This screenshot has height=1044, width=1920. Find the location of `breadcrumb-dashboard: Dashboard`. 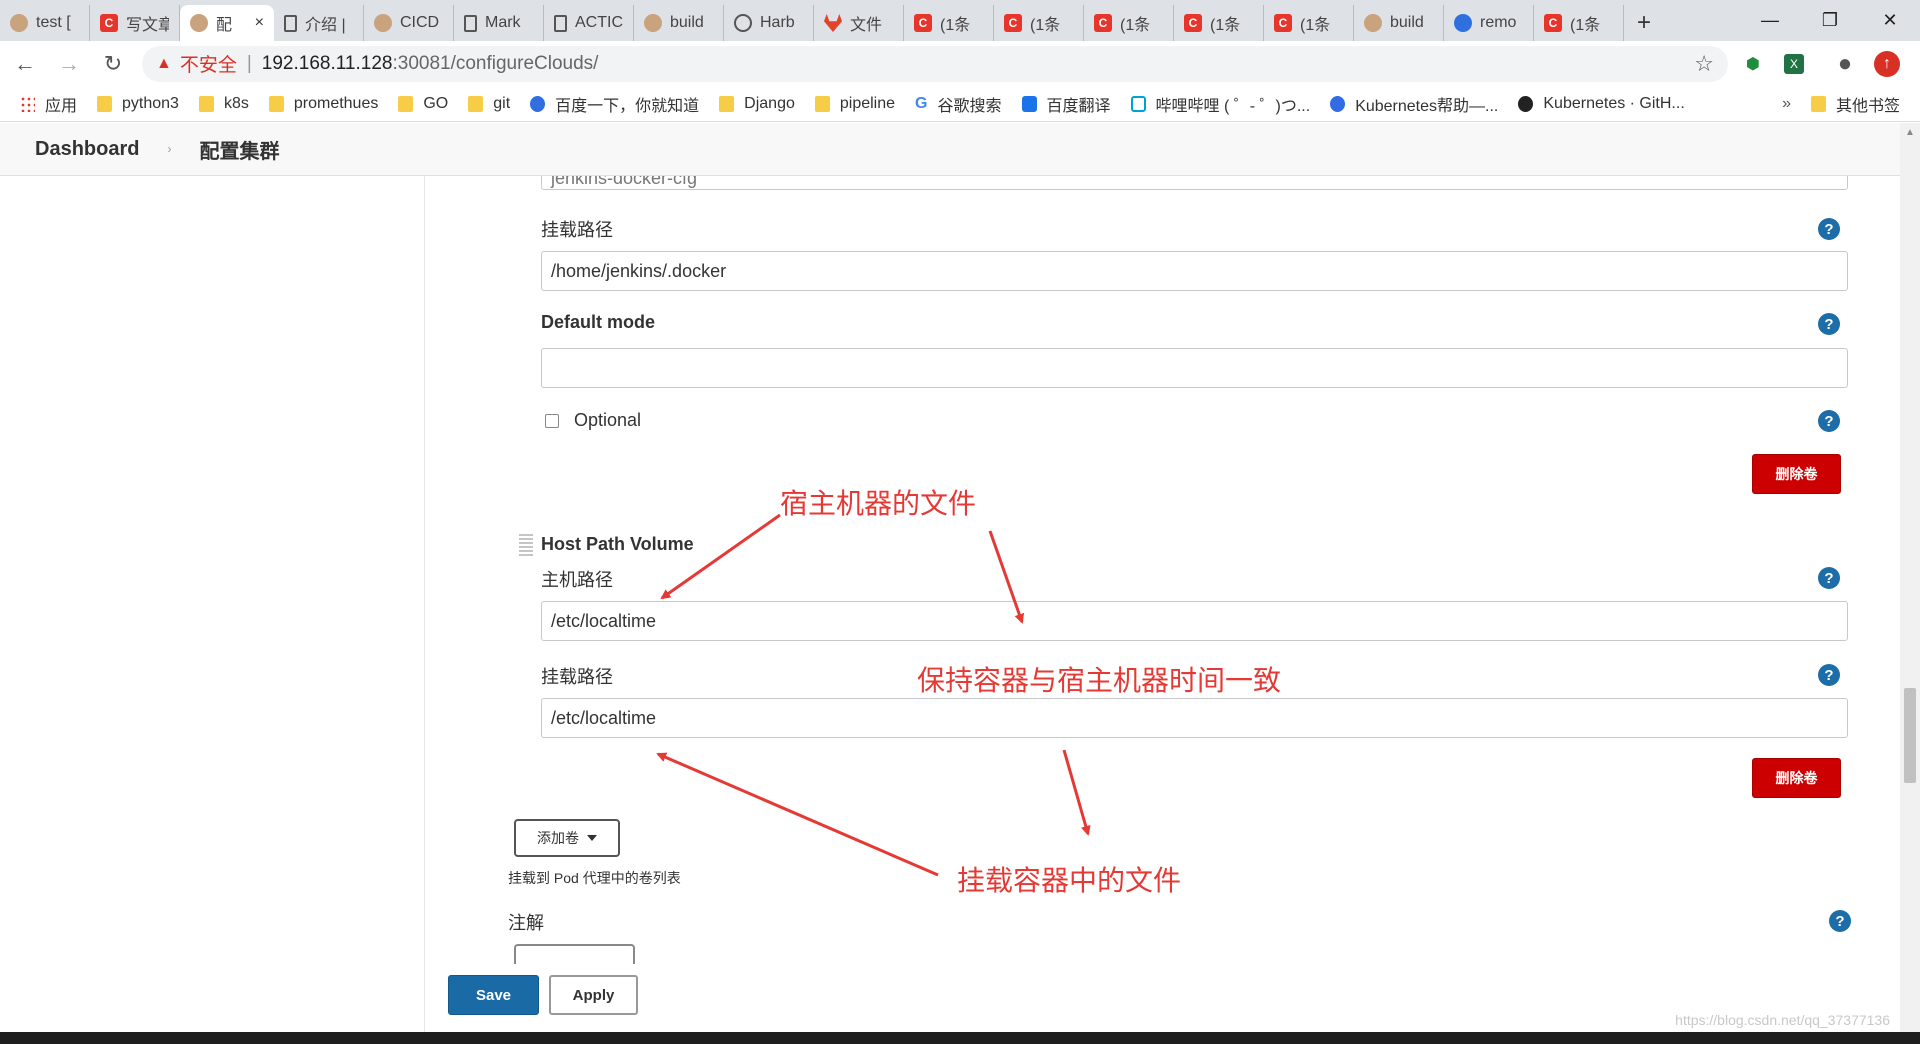

breadcrumb-dashboard: Dashboard is located at coordinates (87, 149).